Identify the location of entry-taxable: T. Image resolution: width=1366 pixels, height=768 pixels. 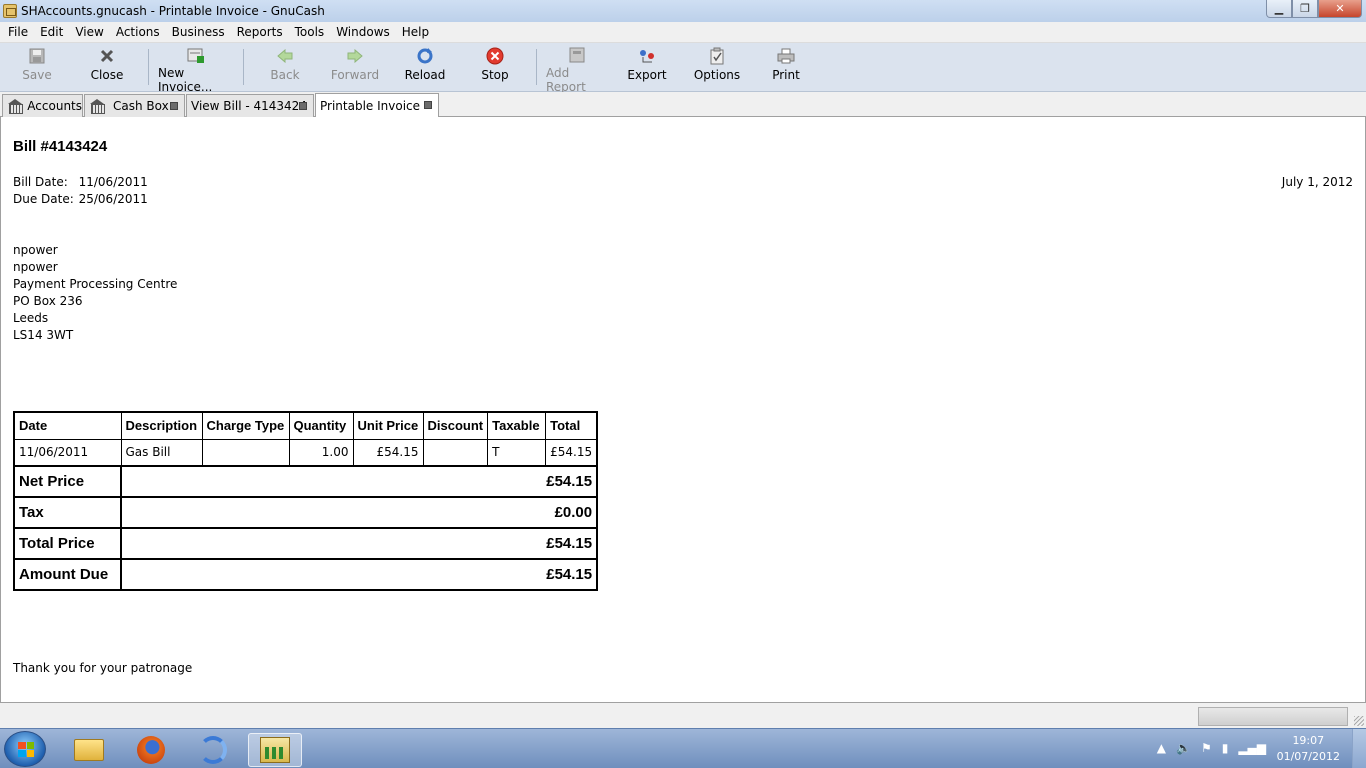
(517, 452).